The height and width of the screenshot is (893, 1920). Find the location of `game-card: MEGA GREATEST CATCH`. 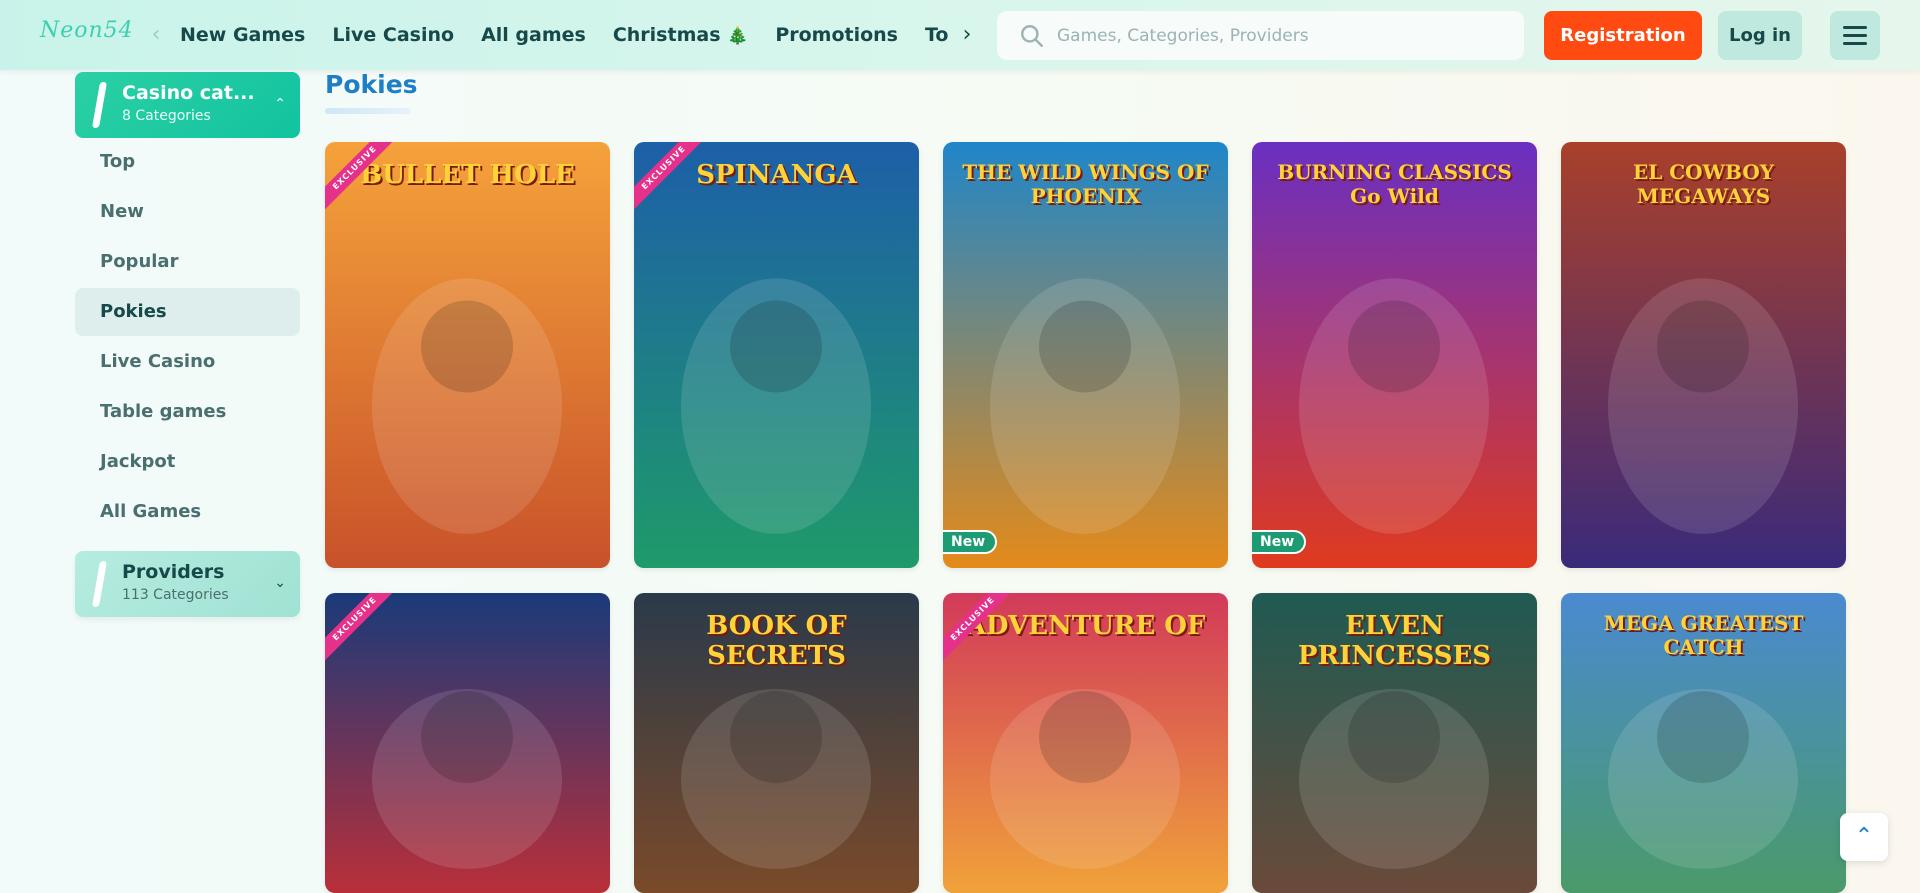

game-card: MEGA GREATEST CATCH is located at coordinates (1703, 743).